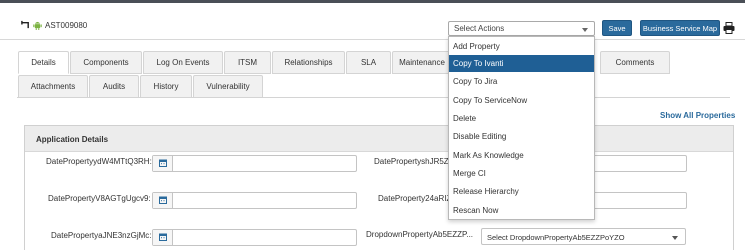  Describe the element at coordinates (479, 28) in the screenshot. I see `select-actions-label: Select Actions` at that location.